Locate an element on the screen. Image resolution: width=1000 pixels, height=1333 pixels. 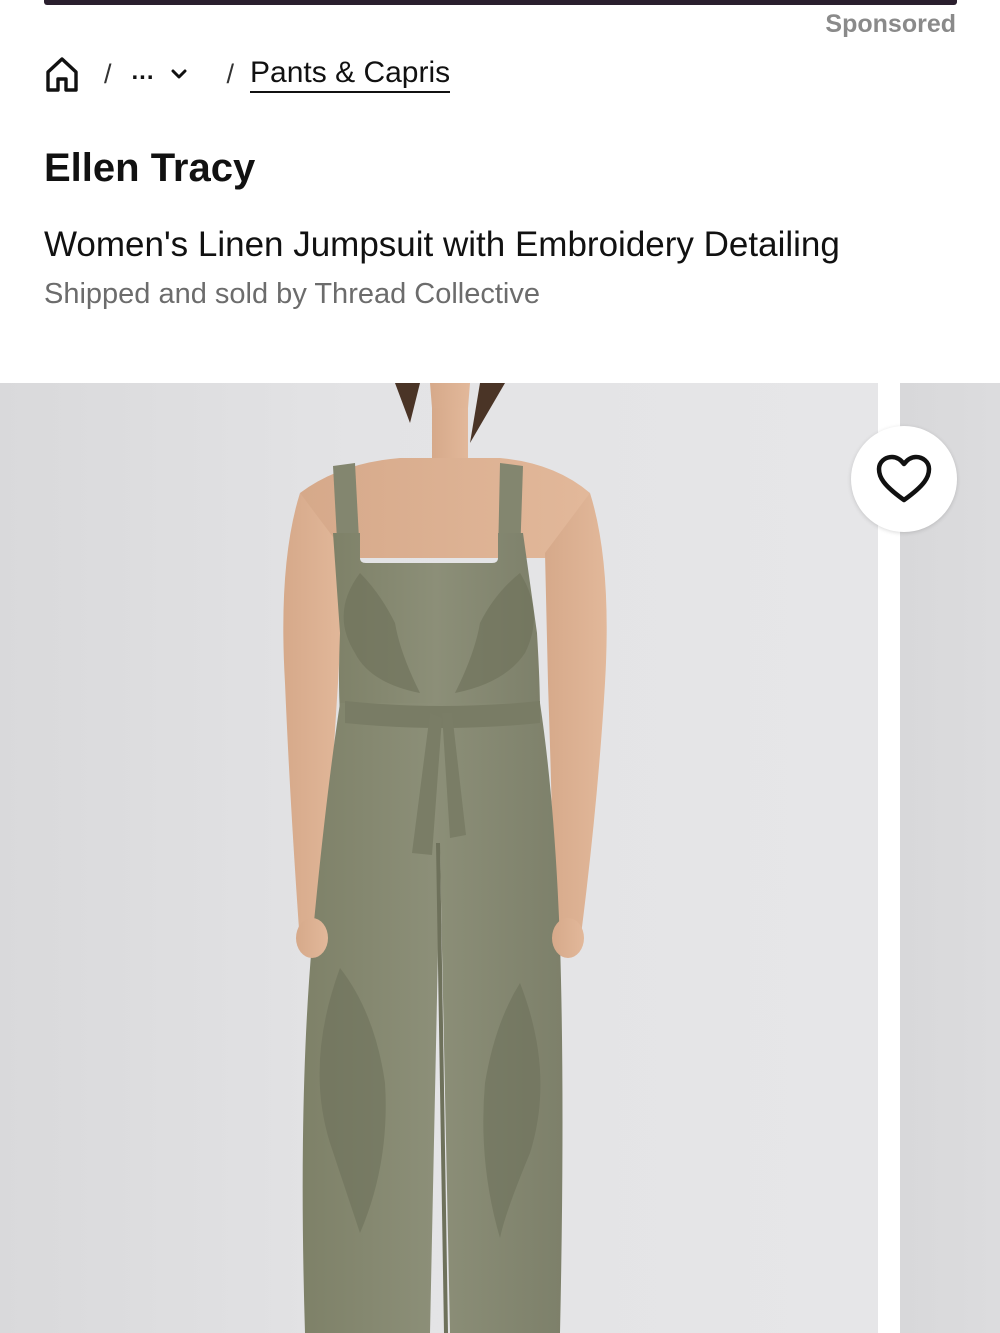
favorite-button is located at coordinates (904, 479).